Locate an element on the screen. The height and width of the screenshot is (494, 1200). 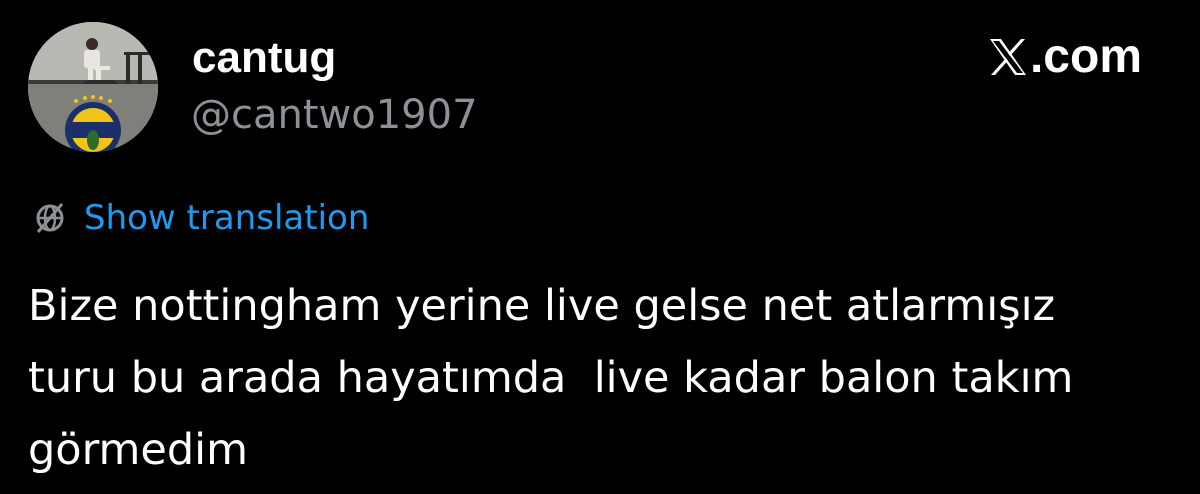
show-translation-row: Show translation is located at coordinates (200, 218).